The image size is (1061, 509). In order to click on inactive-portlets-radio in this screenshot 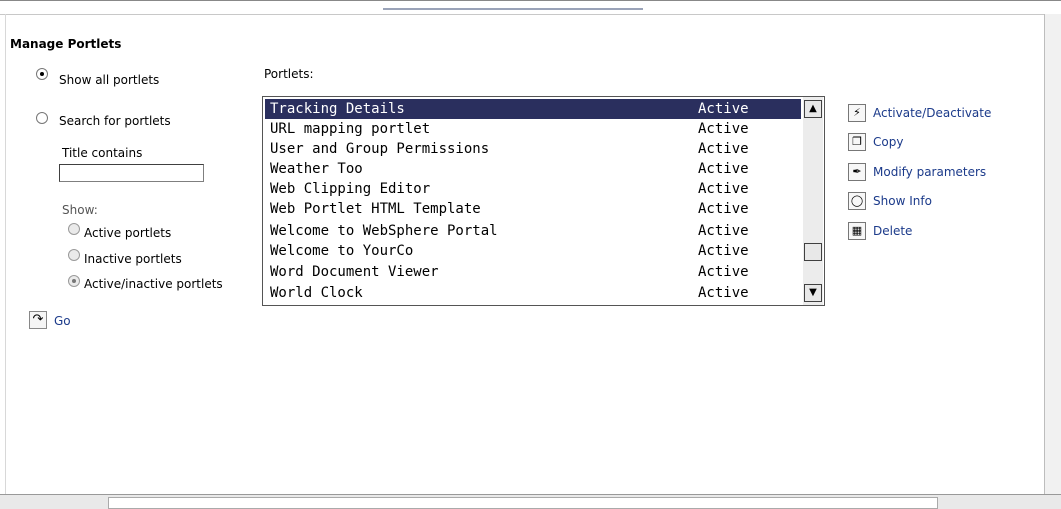, I will do `click(74, 255)`.